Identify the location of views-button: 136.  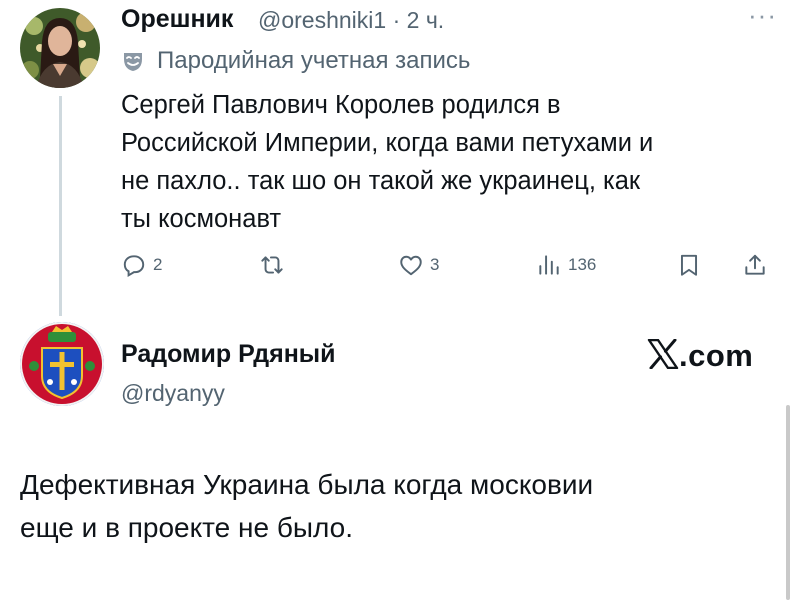
(566, 265).